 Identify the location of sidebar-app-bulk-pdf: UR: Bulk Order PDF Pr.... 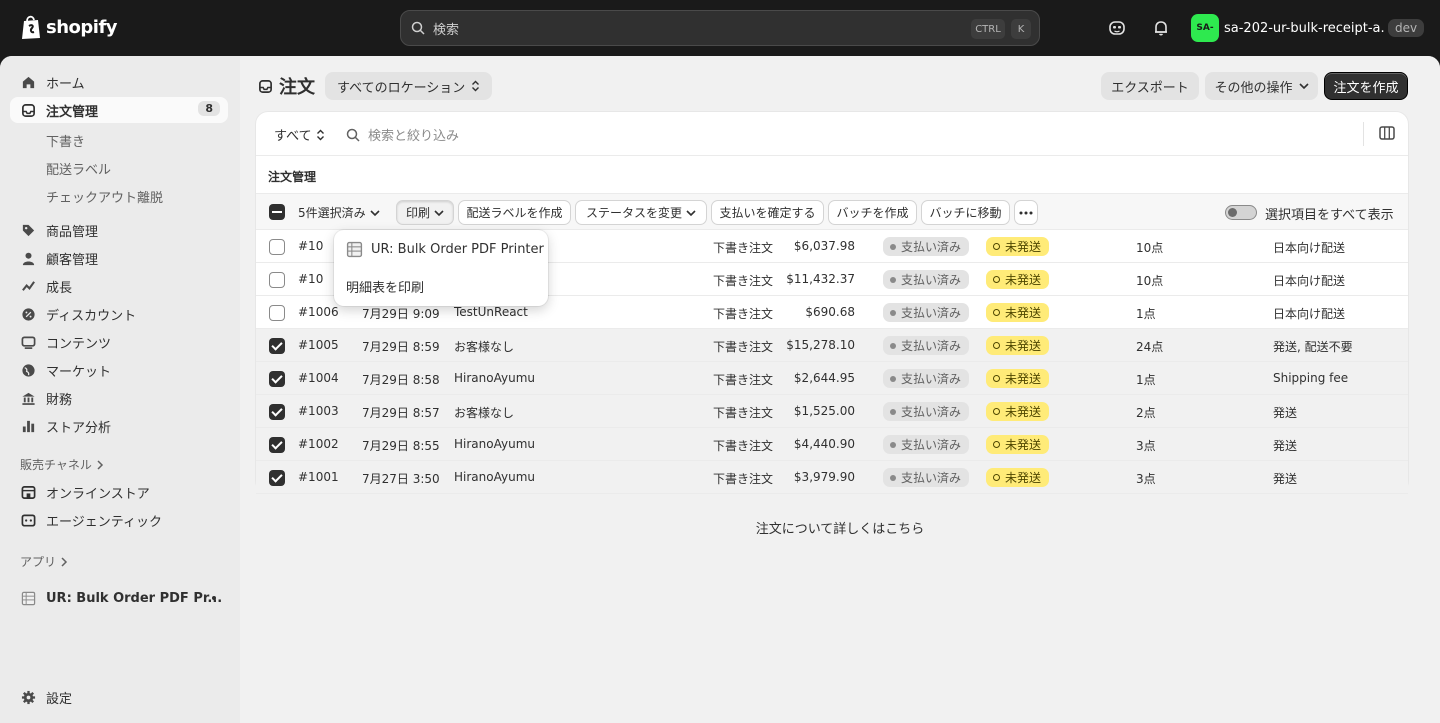
(119, 598).